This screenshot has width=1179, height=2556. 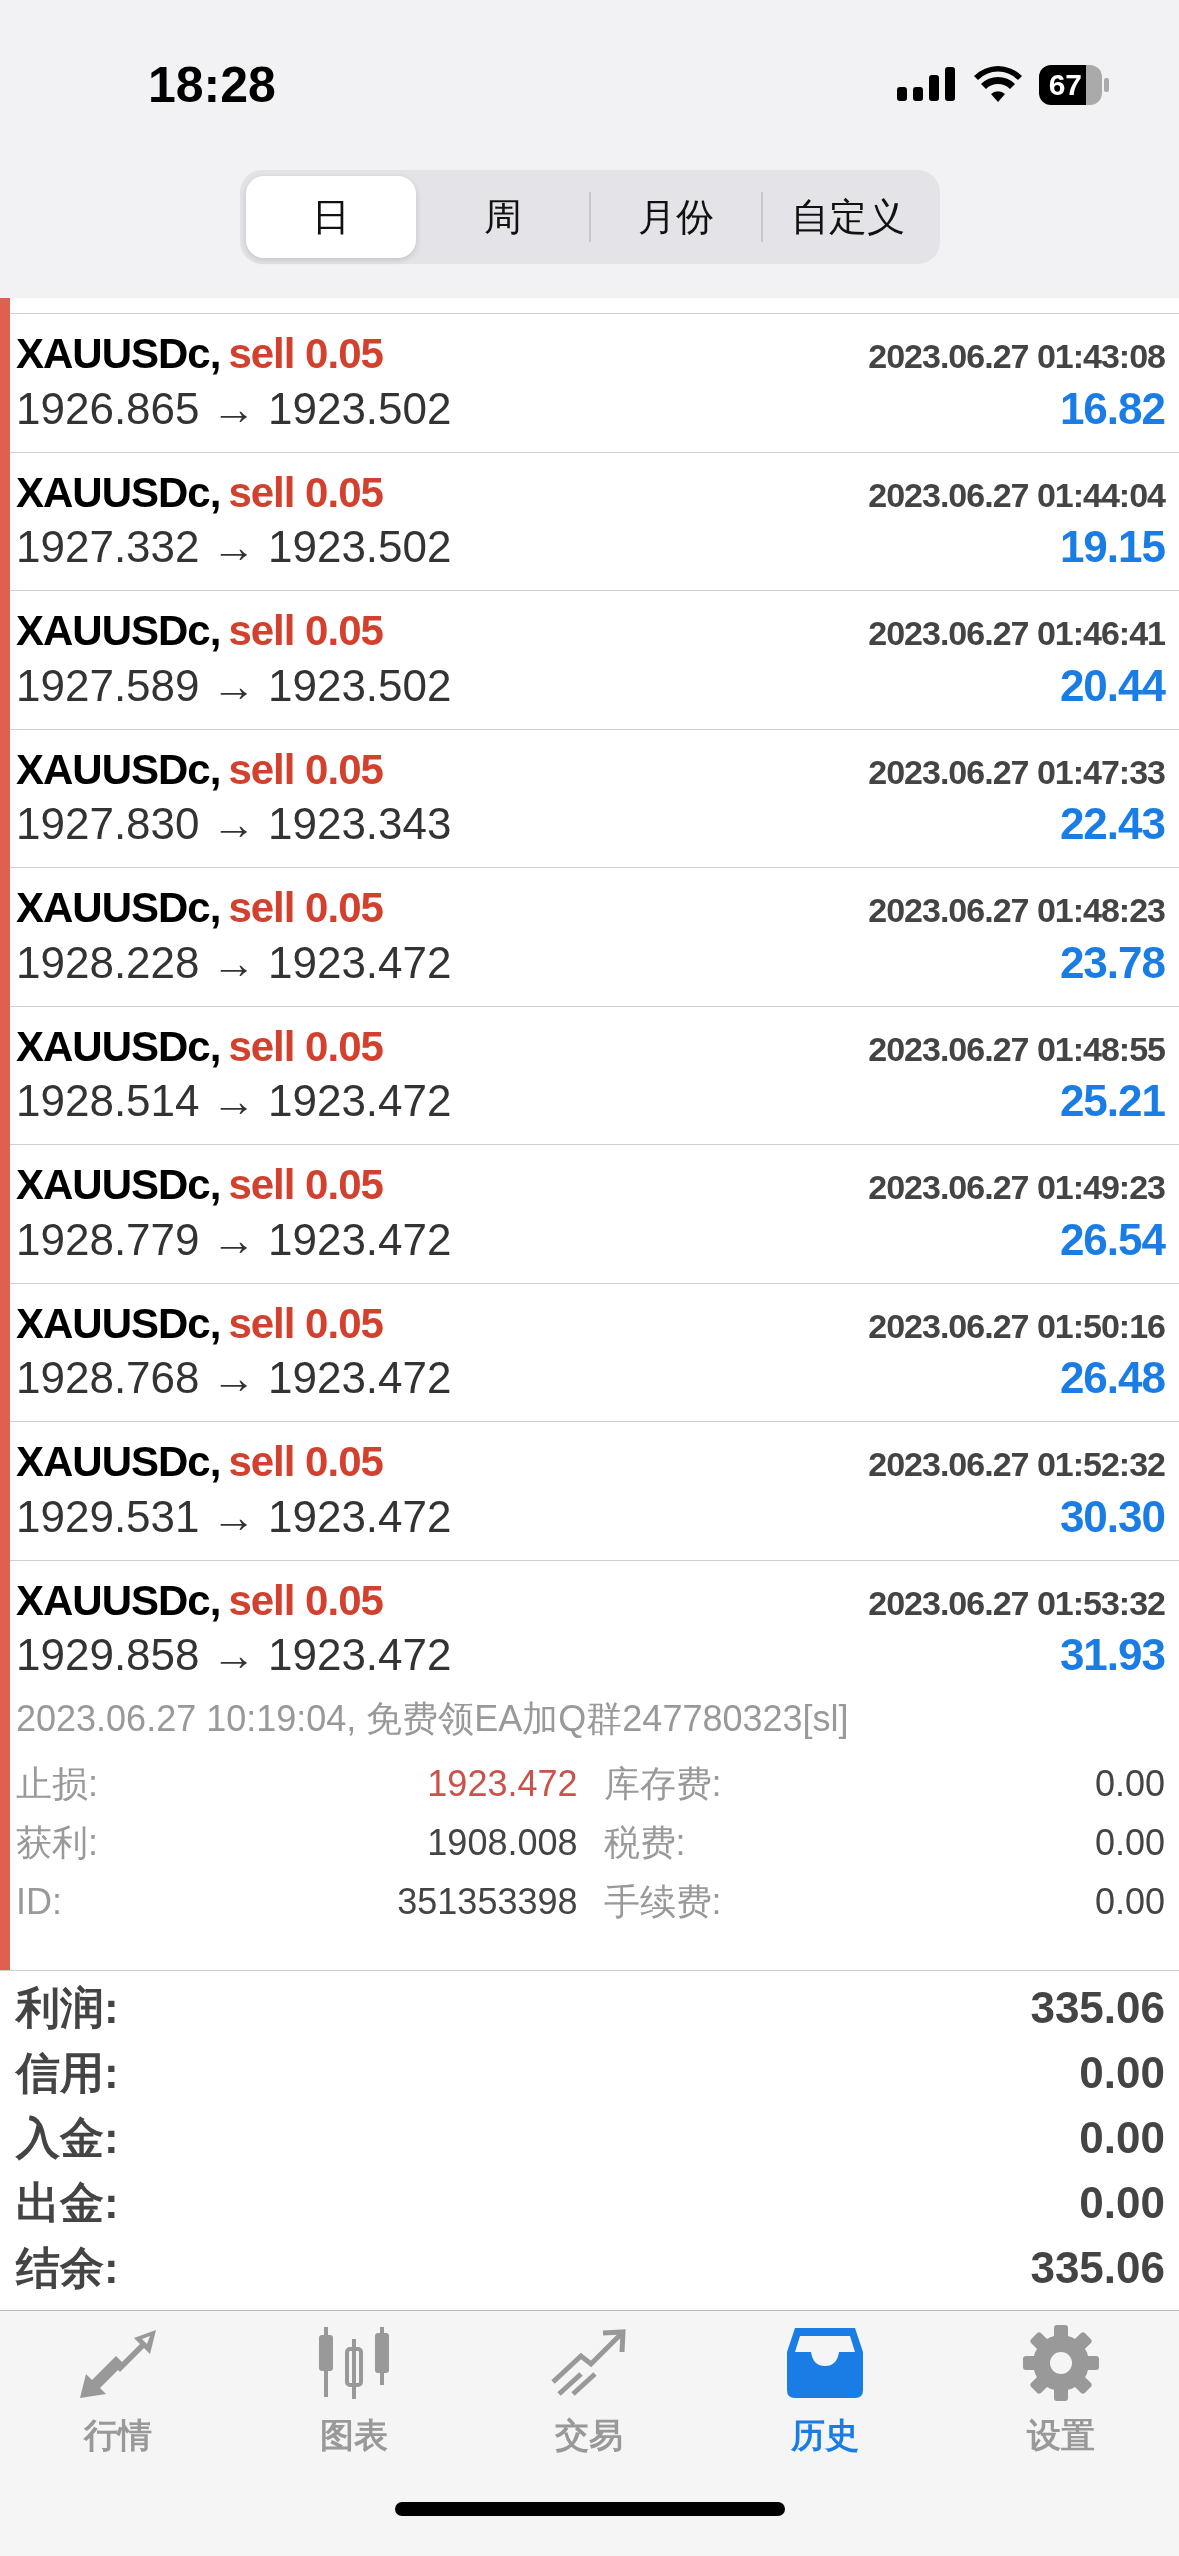 What do you see at coordinates (1016, 633) in the screenshot?
I see `deal-time: 2023.06.27 01:46:41` at bounding box center [1016, 633].